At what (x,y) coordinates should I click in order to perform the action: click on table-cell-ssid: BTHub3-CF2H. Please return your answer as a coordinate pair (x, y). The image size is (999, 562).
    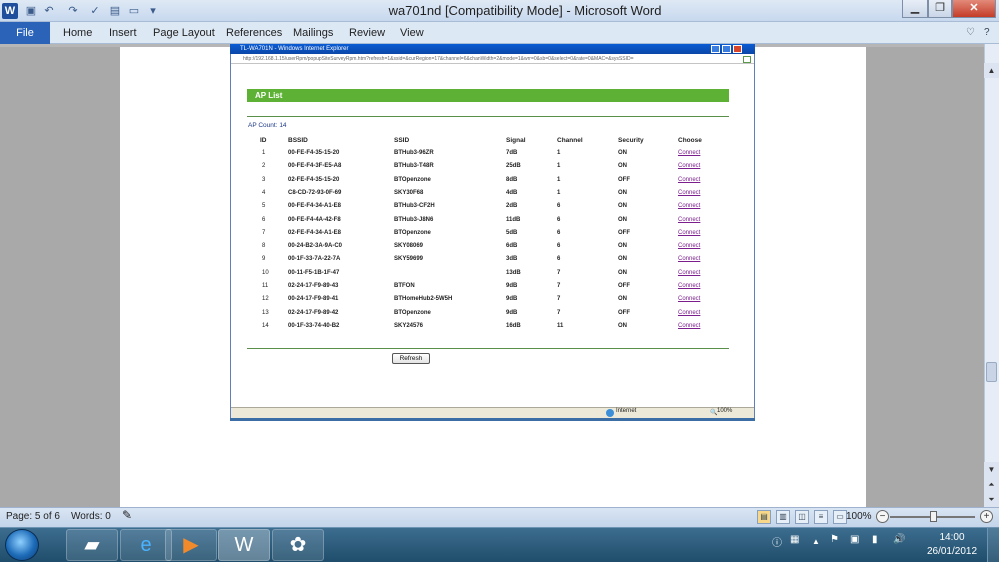
    Looking at the image, I should click on (414, 206).